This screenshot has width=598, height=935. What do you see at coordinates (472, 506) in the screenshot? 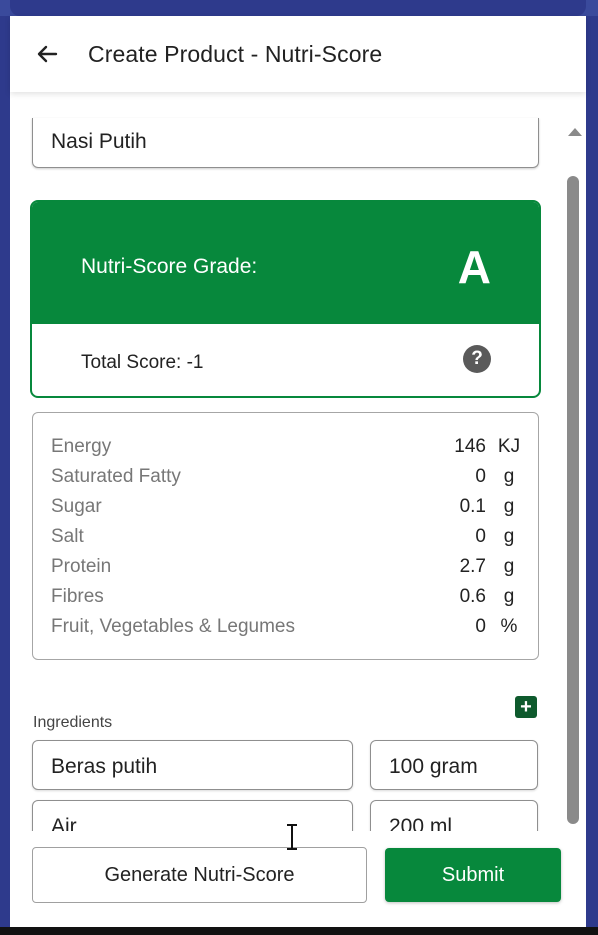
I see `nutrient-value: 0.1` at bounding box center [472, 506].